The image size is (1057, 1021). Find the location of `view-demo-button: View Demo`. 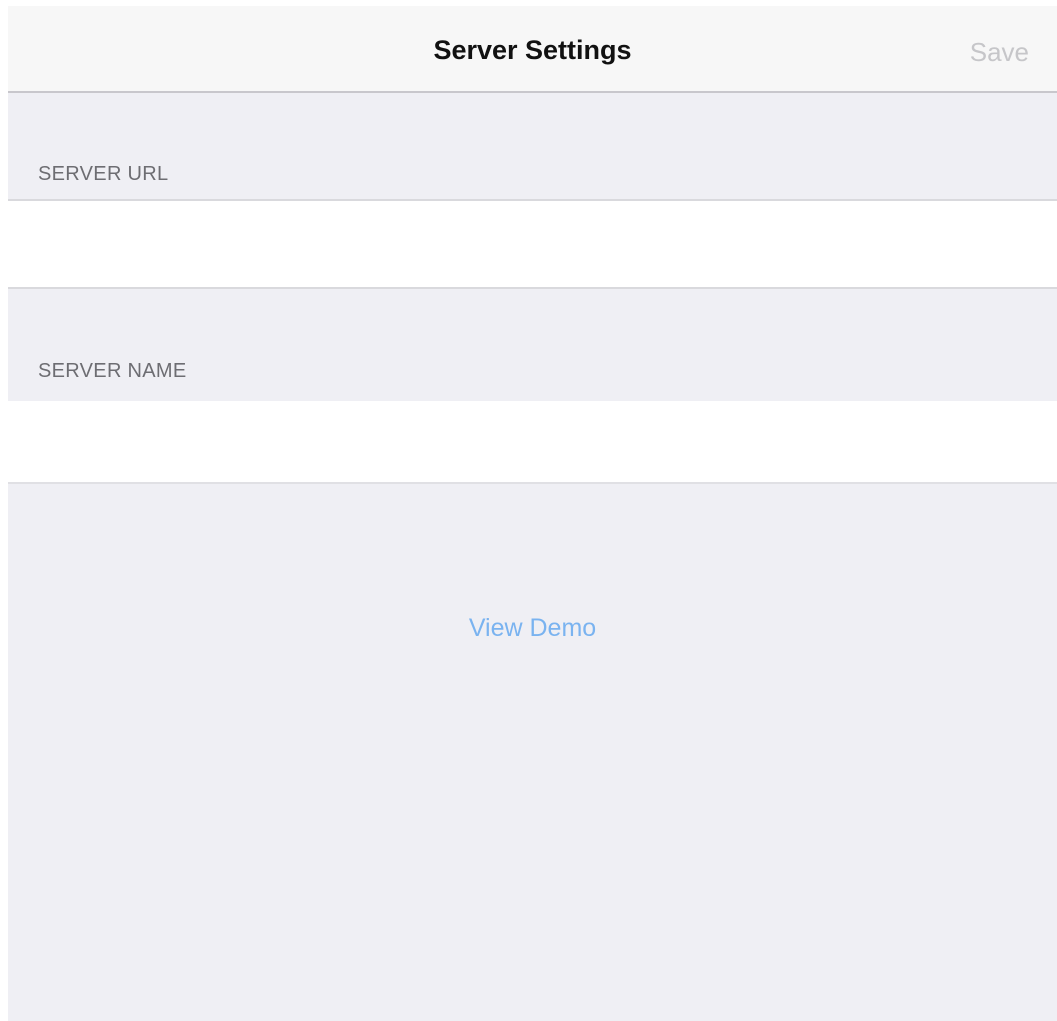

view-demo-button: View Demo is located at coordinates (532, 628).